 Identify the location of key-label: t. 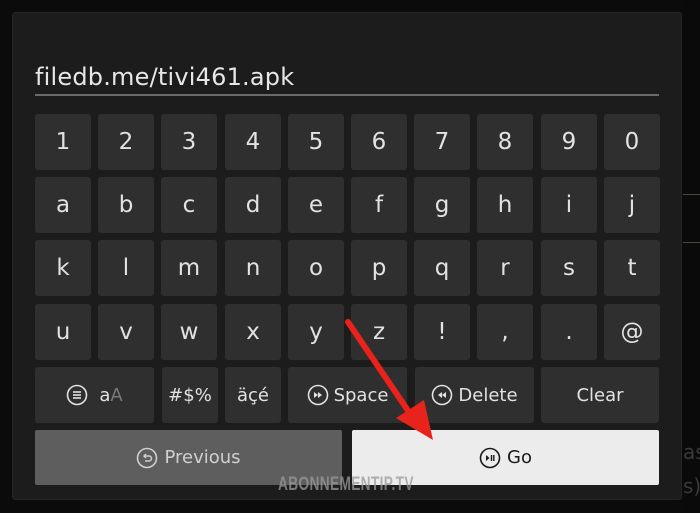
(632, 268).